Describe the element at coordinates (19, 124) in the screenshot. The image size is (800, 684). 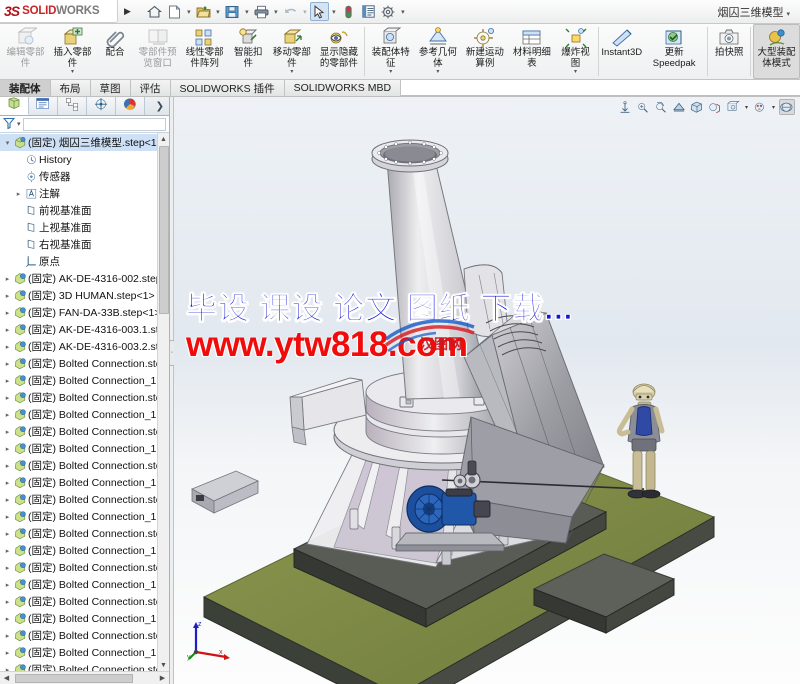
I see `filter-caret-icon: ▾` at that location.